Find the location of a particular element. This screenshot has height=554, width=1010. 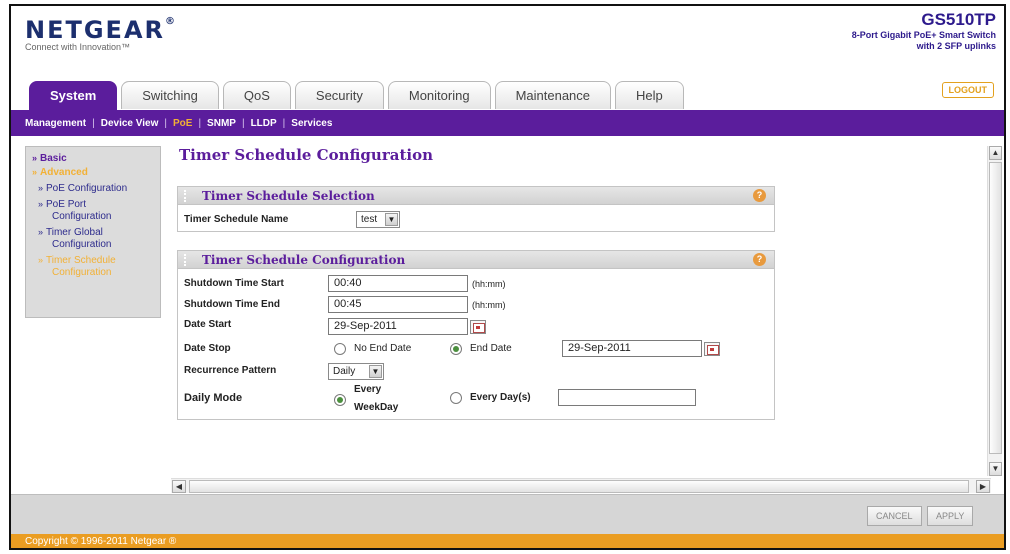

sidebar-item-label: Timer Schedule is located at coordinates (81, 260).